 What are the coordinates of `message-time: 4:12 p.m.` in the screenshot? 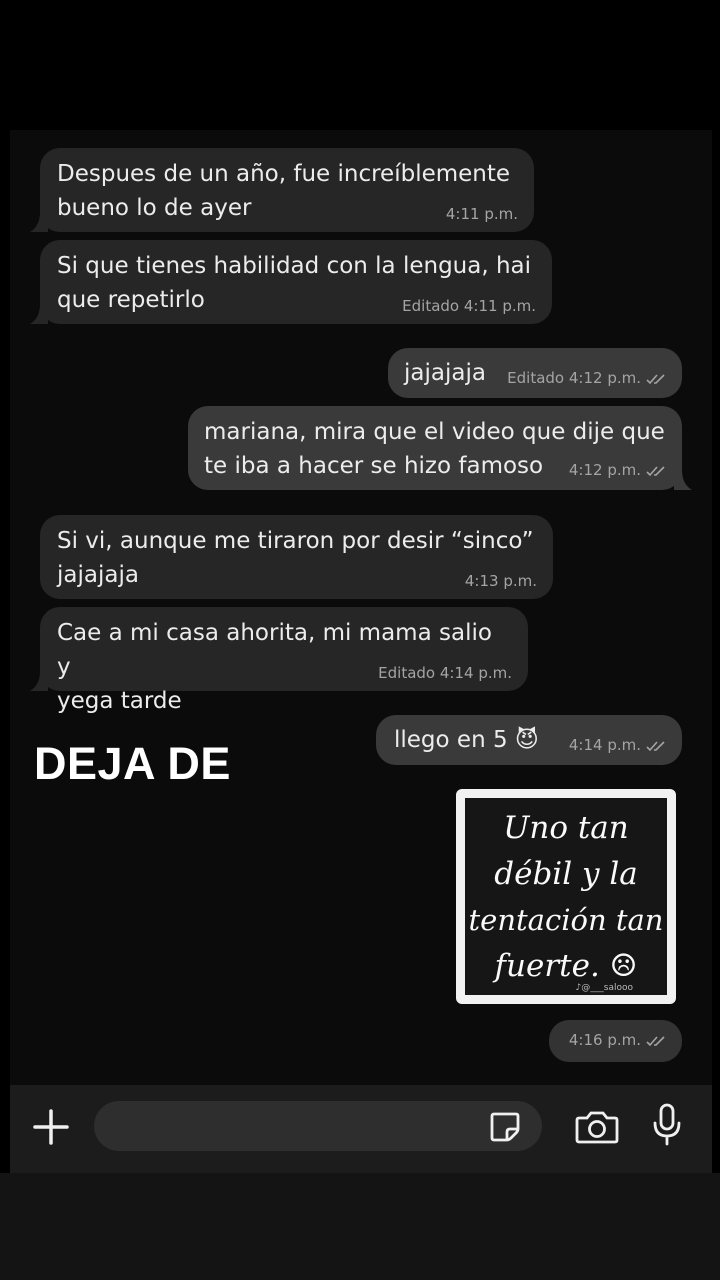 It's located at (604, 470).